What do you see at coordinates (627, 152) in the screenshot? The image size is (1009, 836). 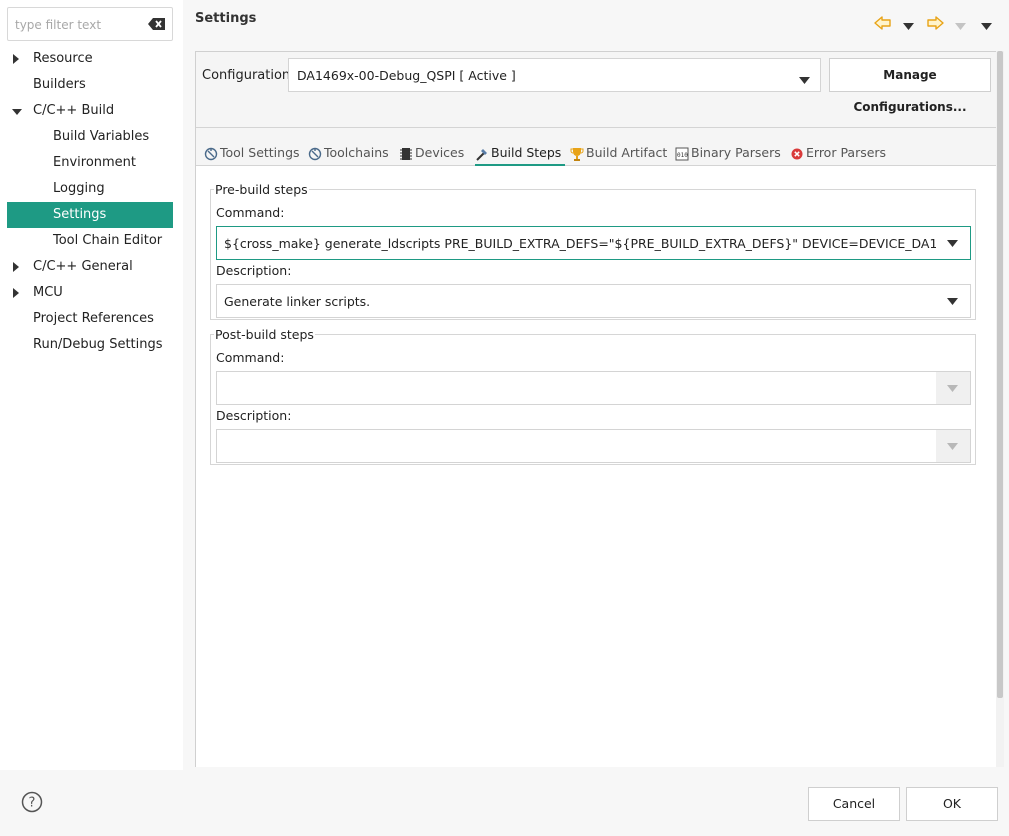 I see `tab-label: Build Artifact` at bounding box center [627, 152].